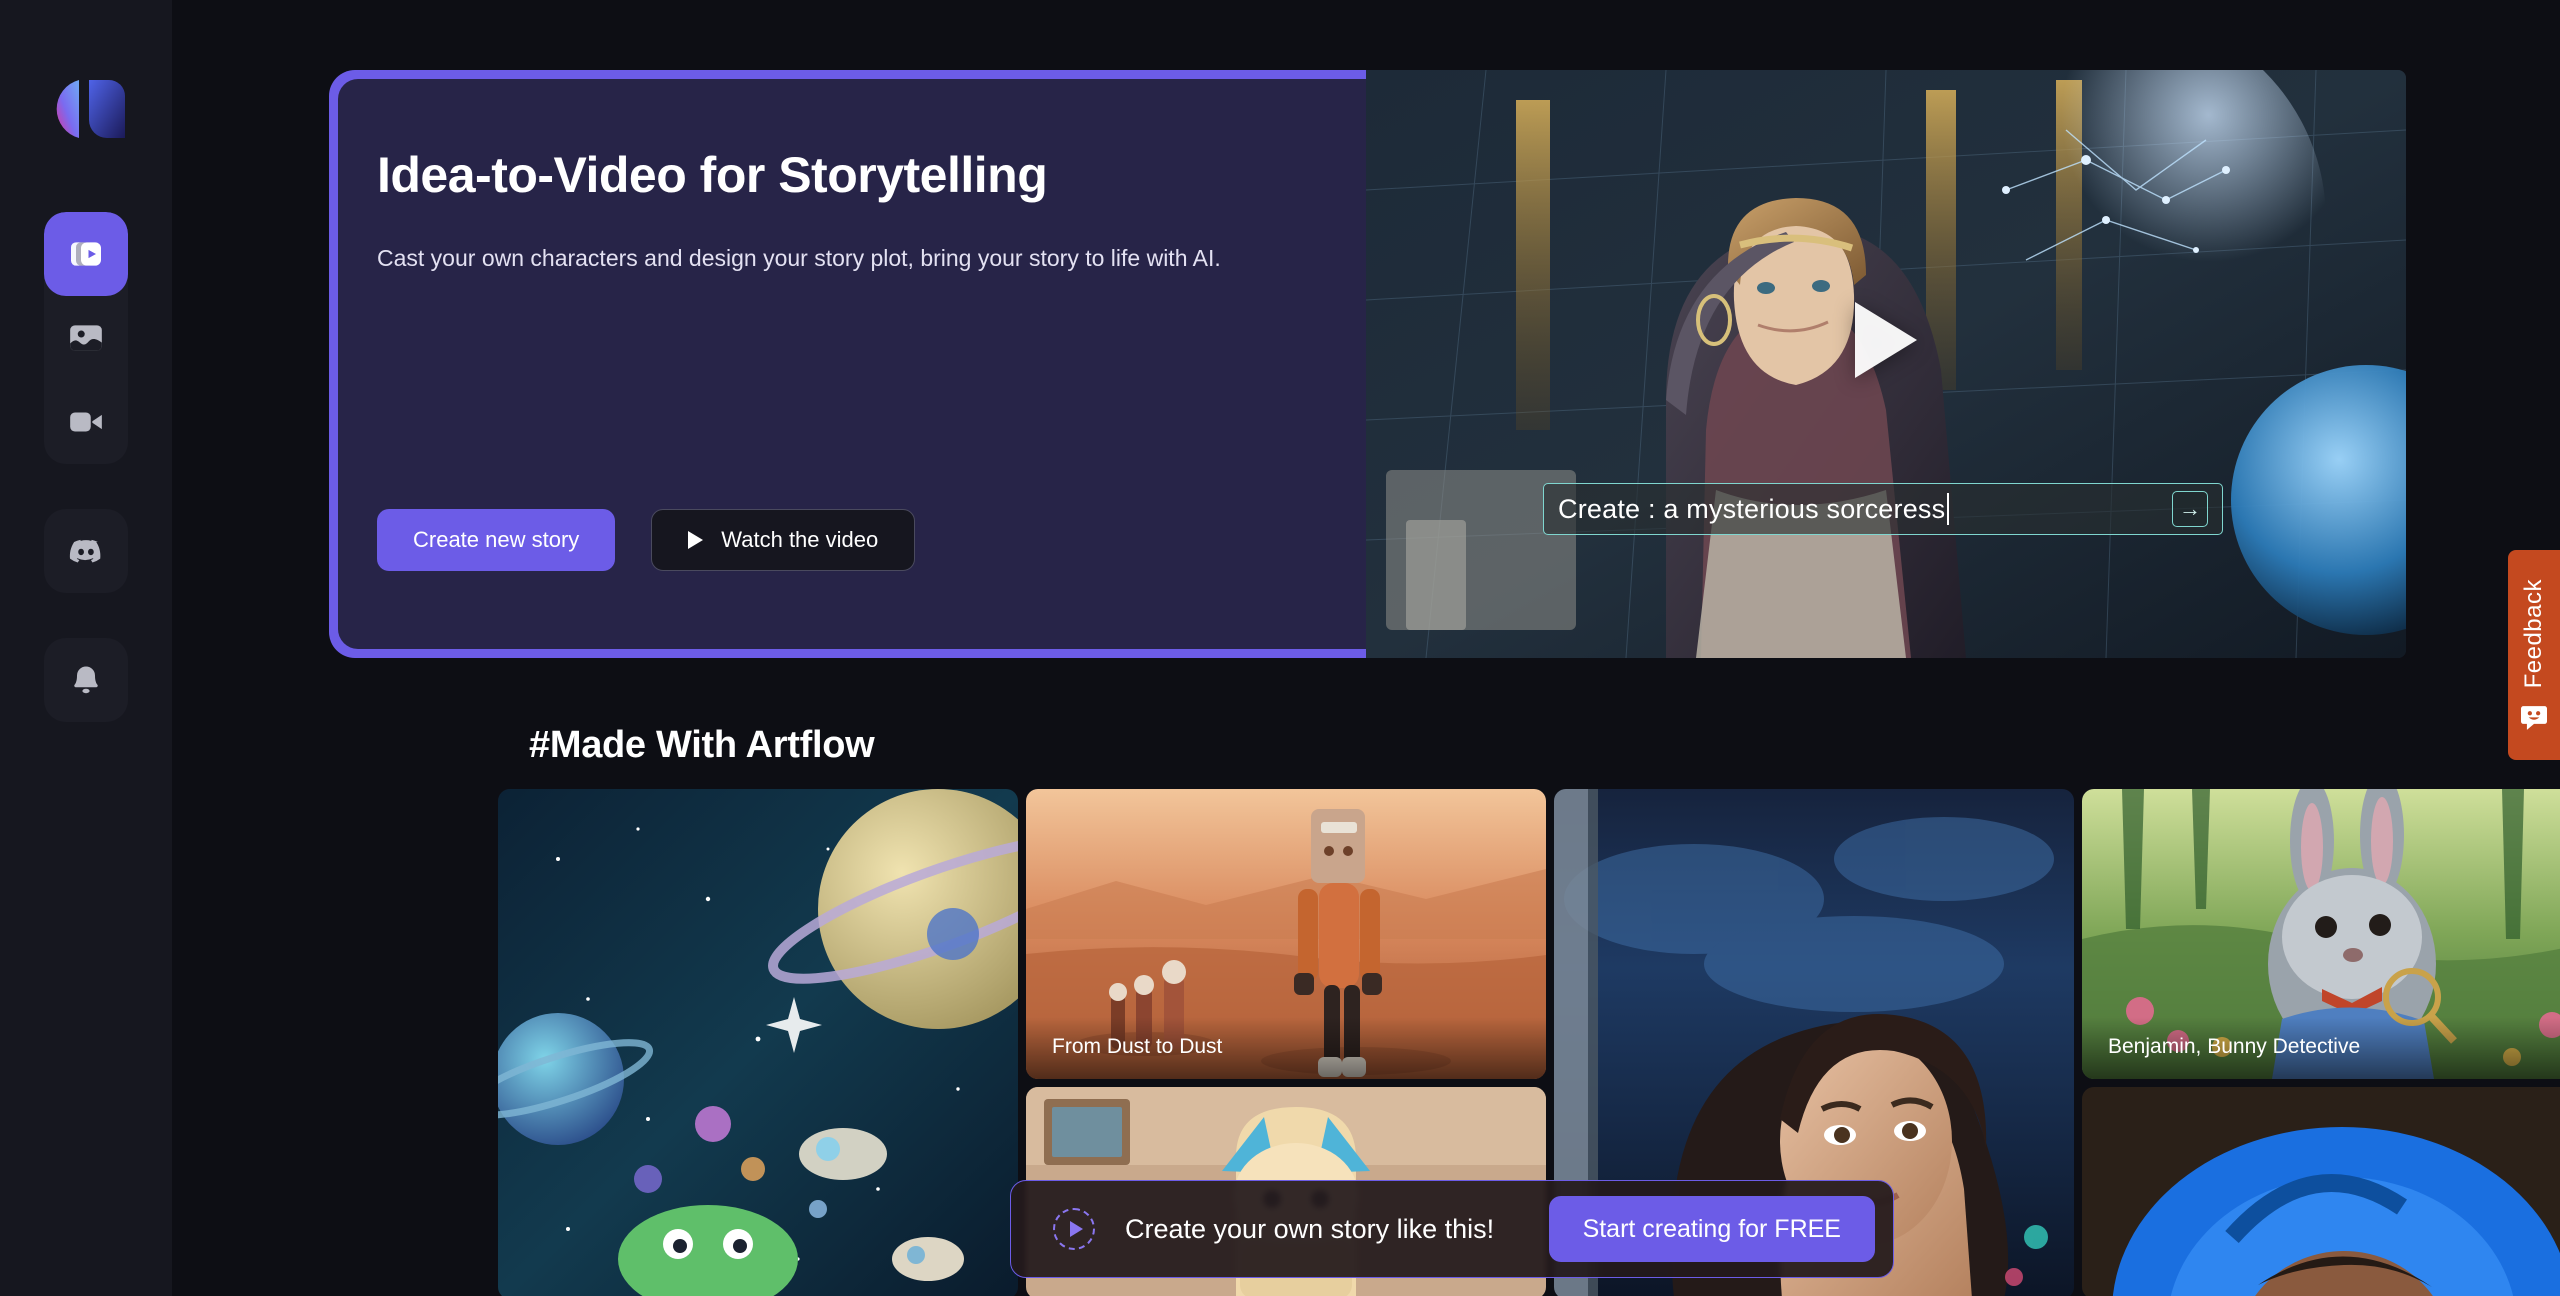  What do you see at coordinates (1752, 508) in the screenshot?
I see `video-prompt-text: Create : a mysterious sorceress` at bounding box center [1752, 508].